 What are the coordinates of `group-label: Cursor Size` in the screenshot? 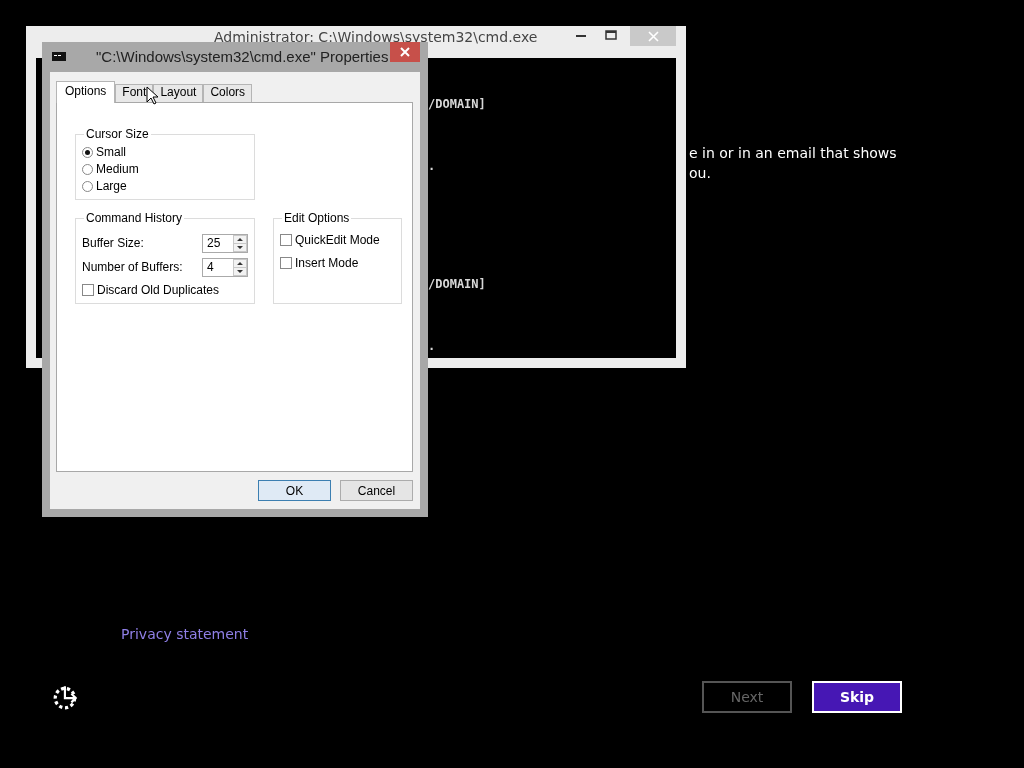 It's located at (117, 134).